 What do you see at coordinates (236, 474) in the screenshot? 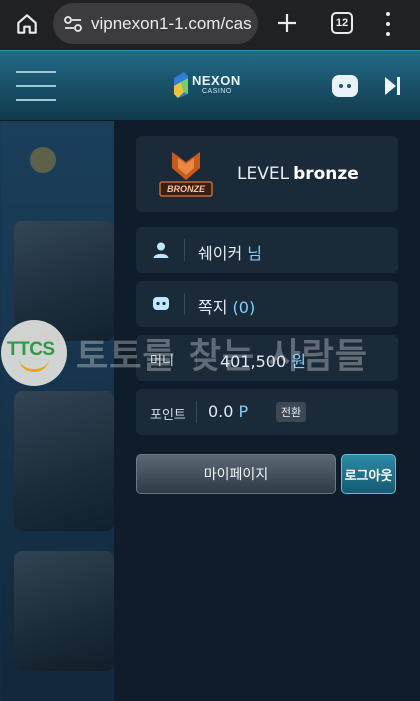
I see `mypage-button: 마이페이지` at bounding box center [236, 474].